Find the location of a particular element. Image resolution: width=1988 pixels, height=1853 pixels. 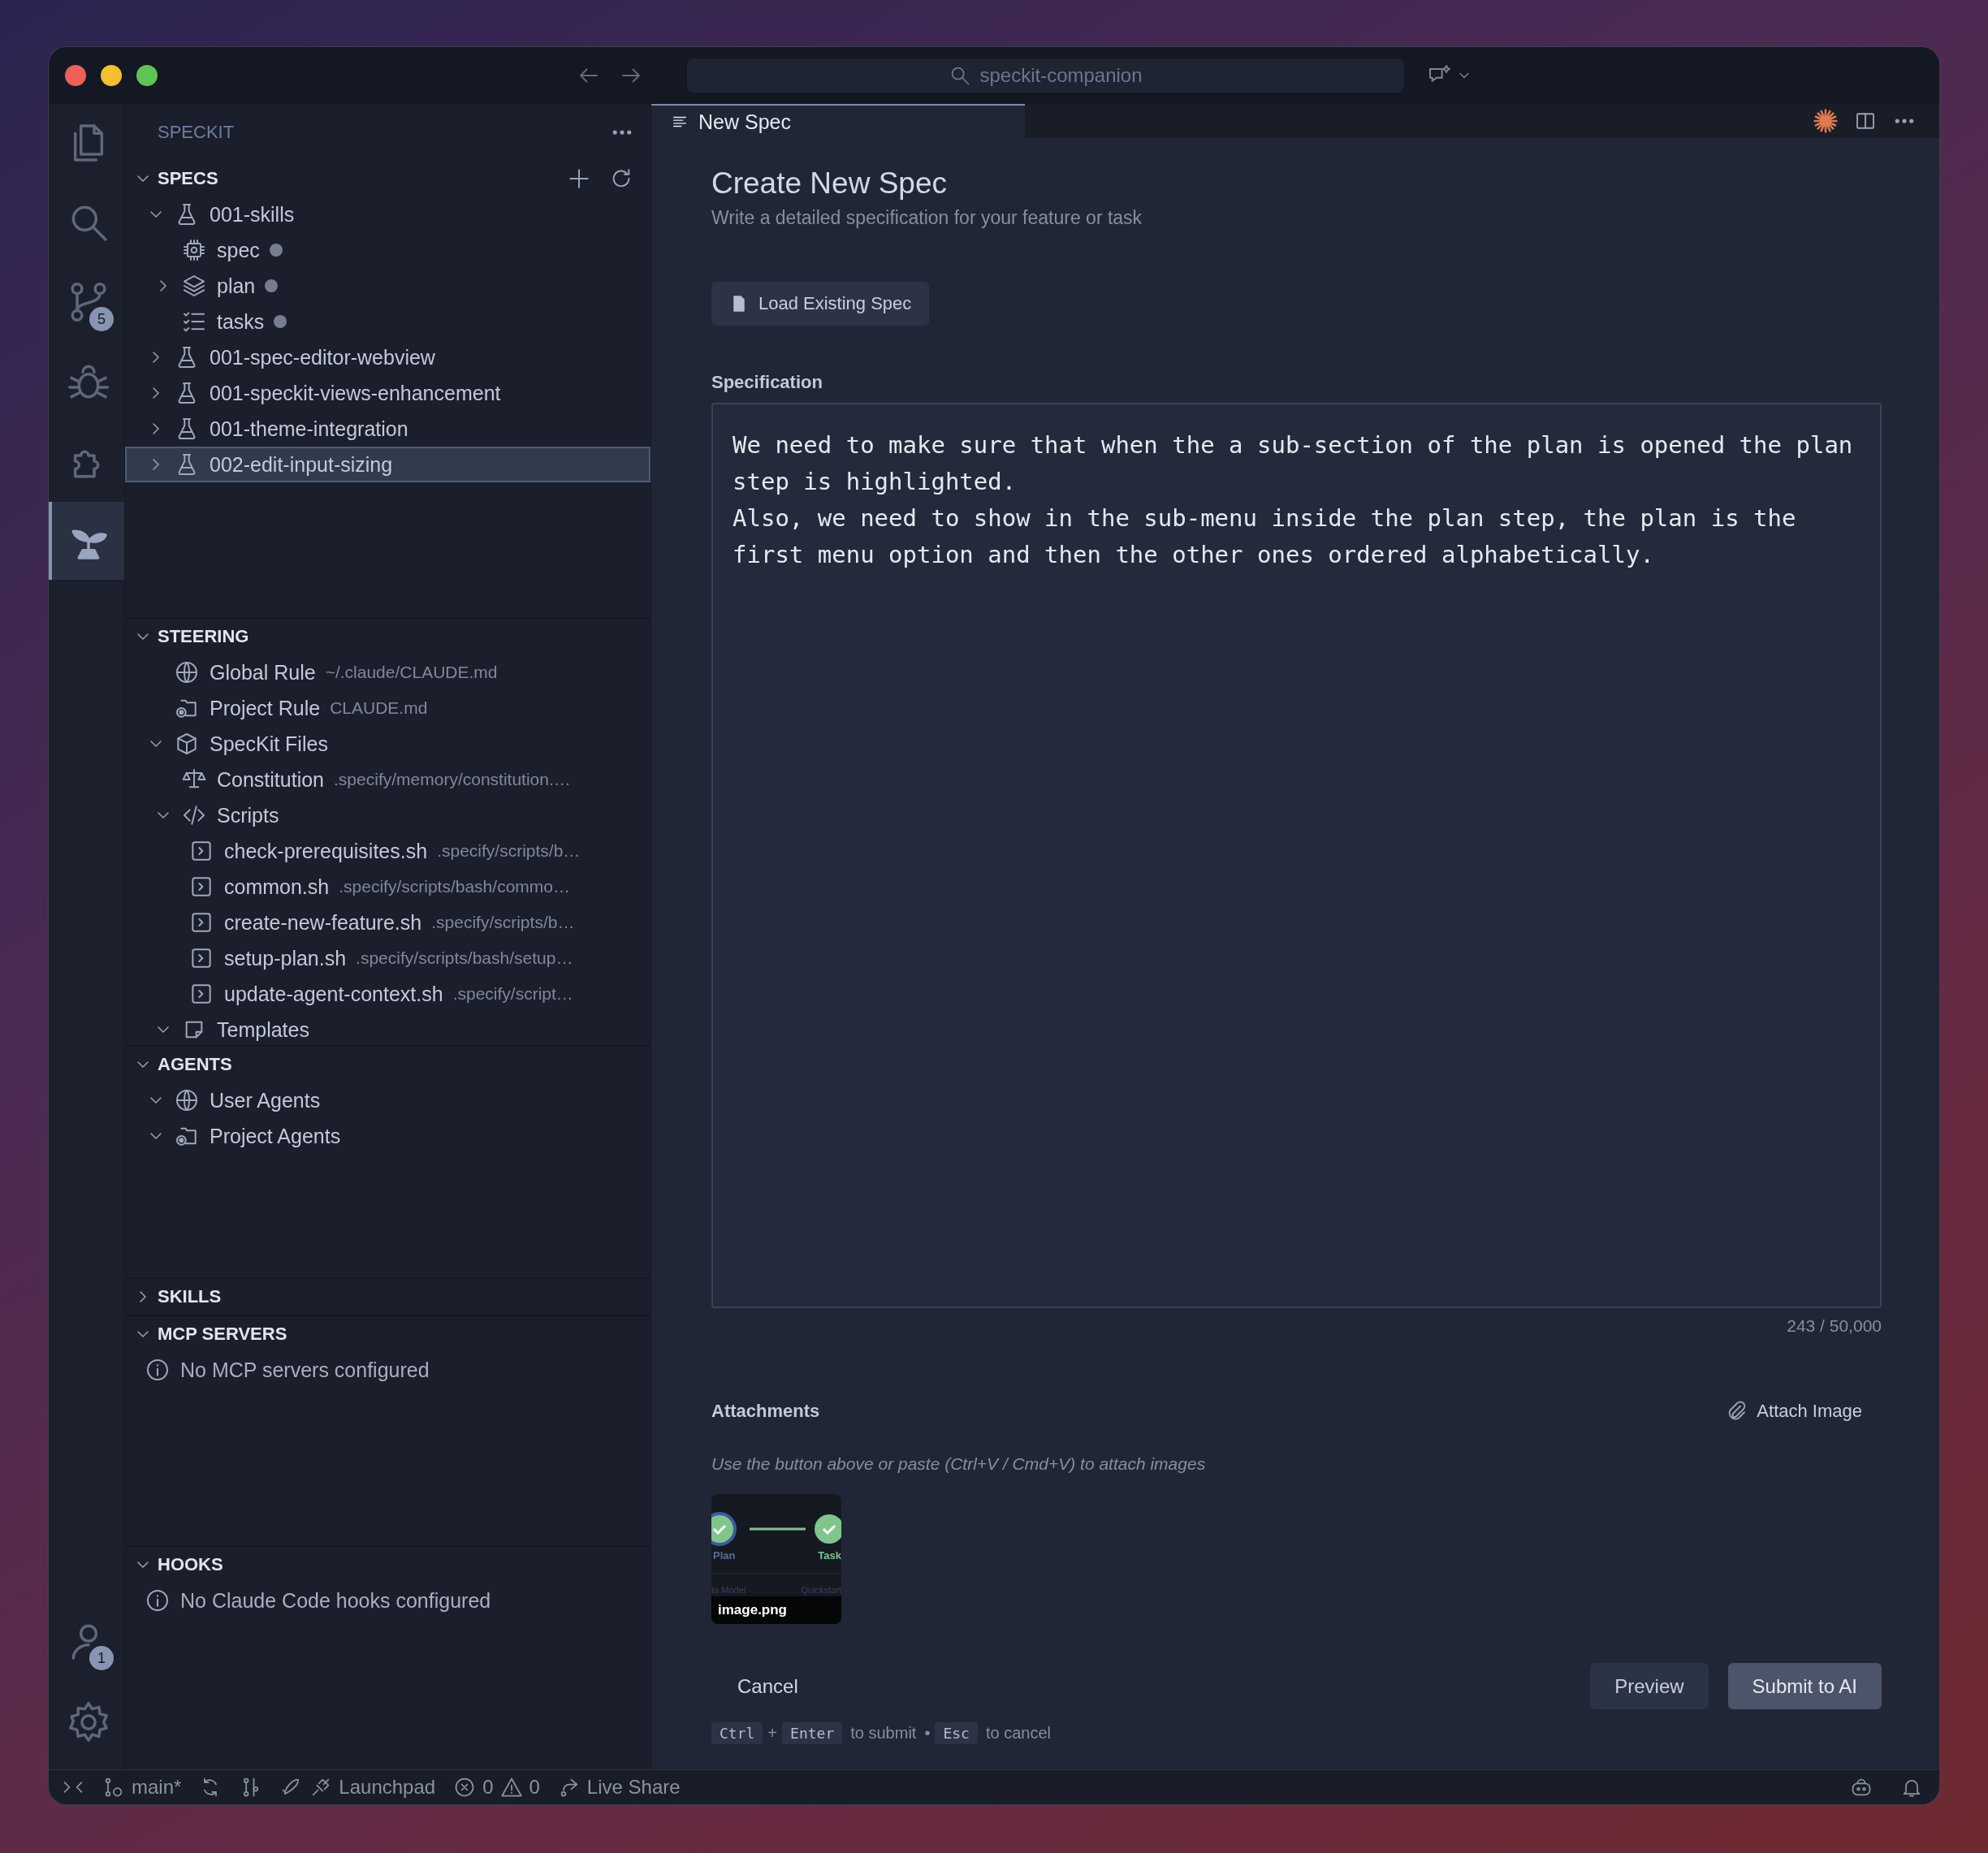

preview-button: Preview is located at coordinates (1650, 1686).